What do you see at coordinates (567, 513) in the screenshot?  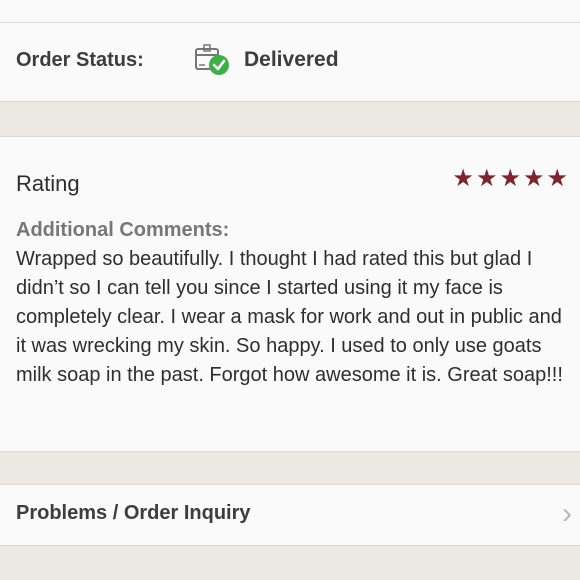 I see `chevron-right-icon: ›` at bounding box center [567, 513].